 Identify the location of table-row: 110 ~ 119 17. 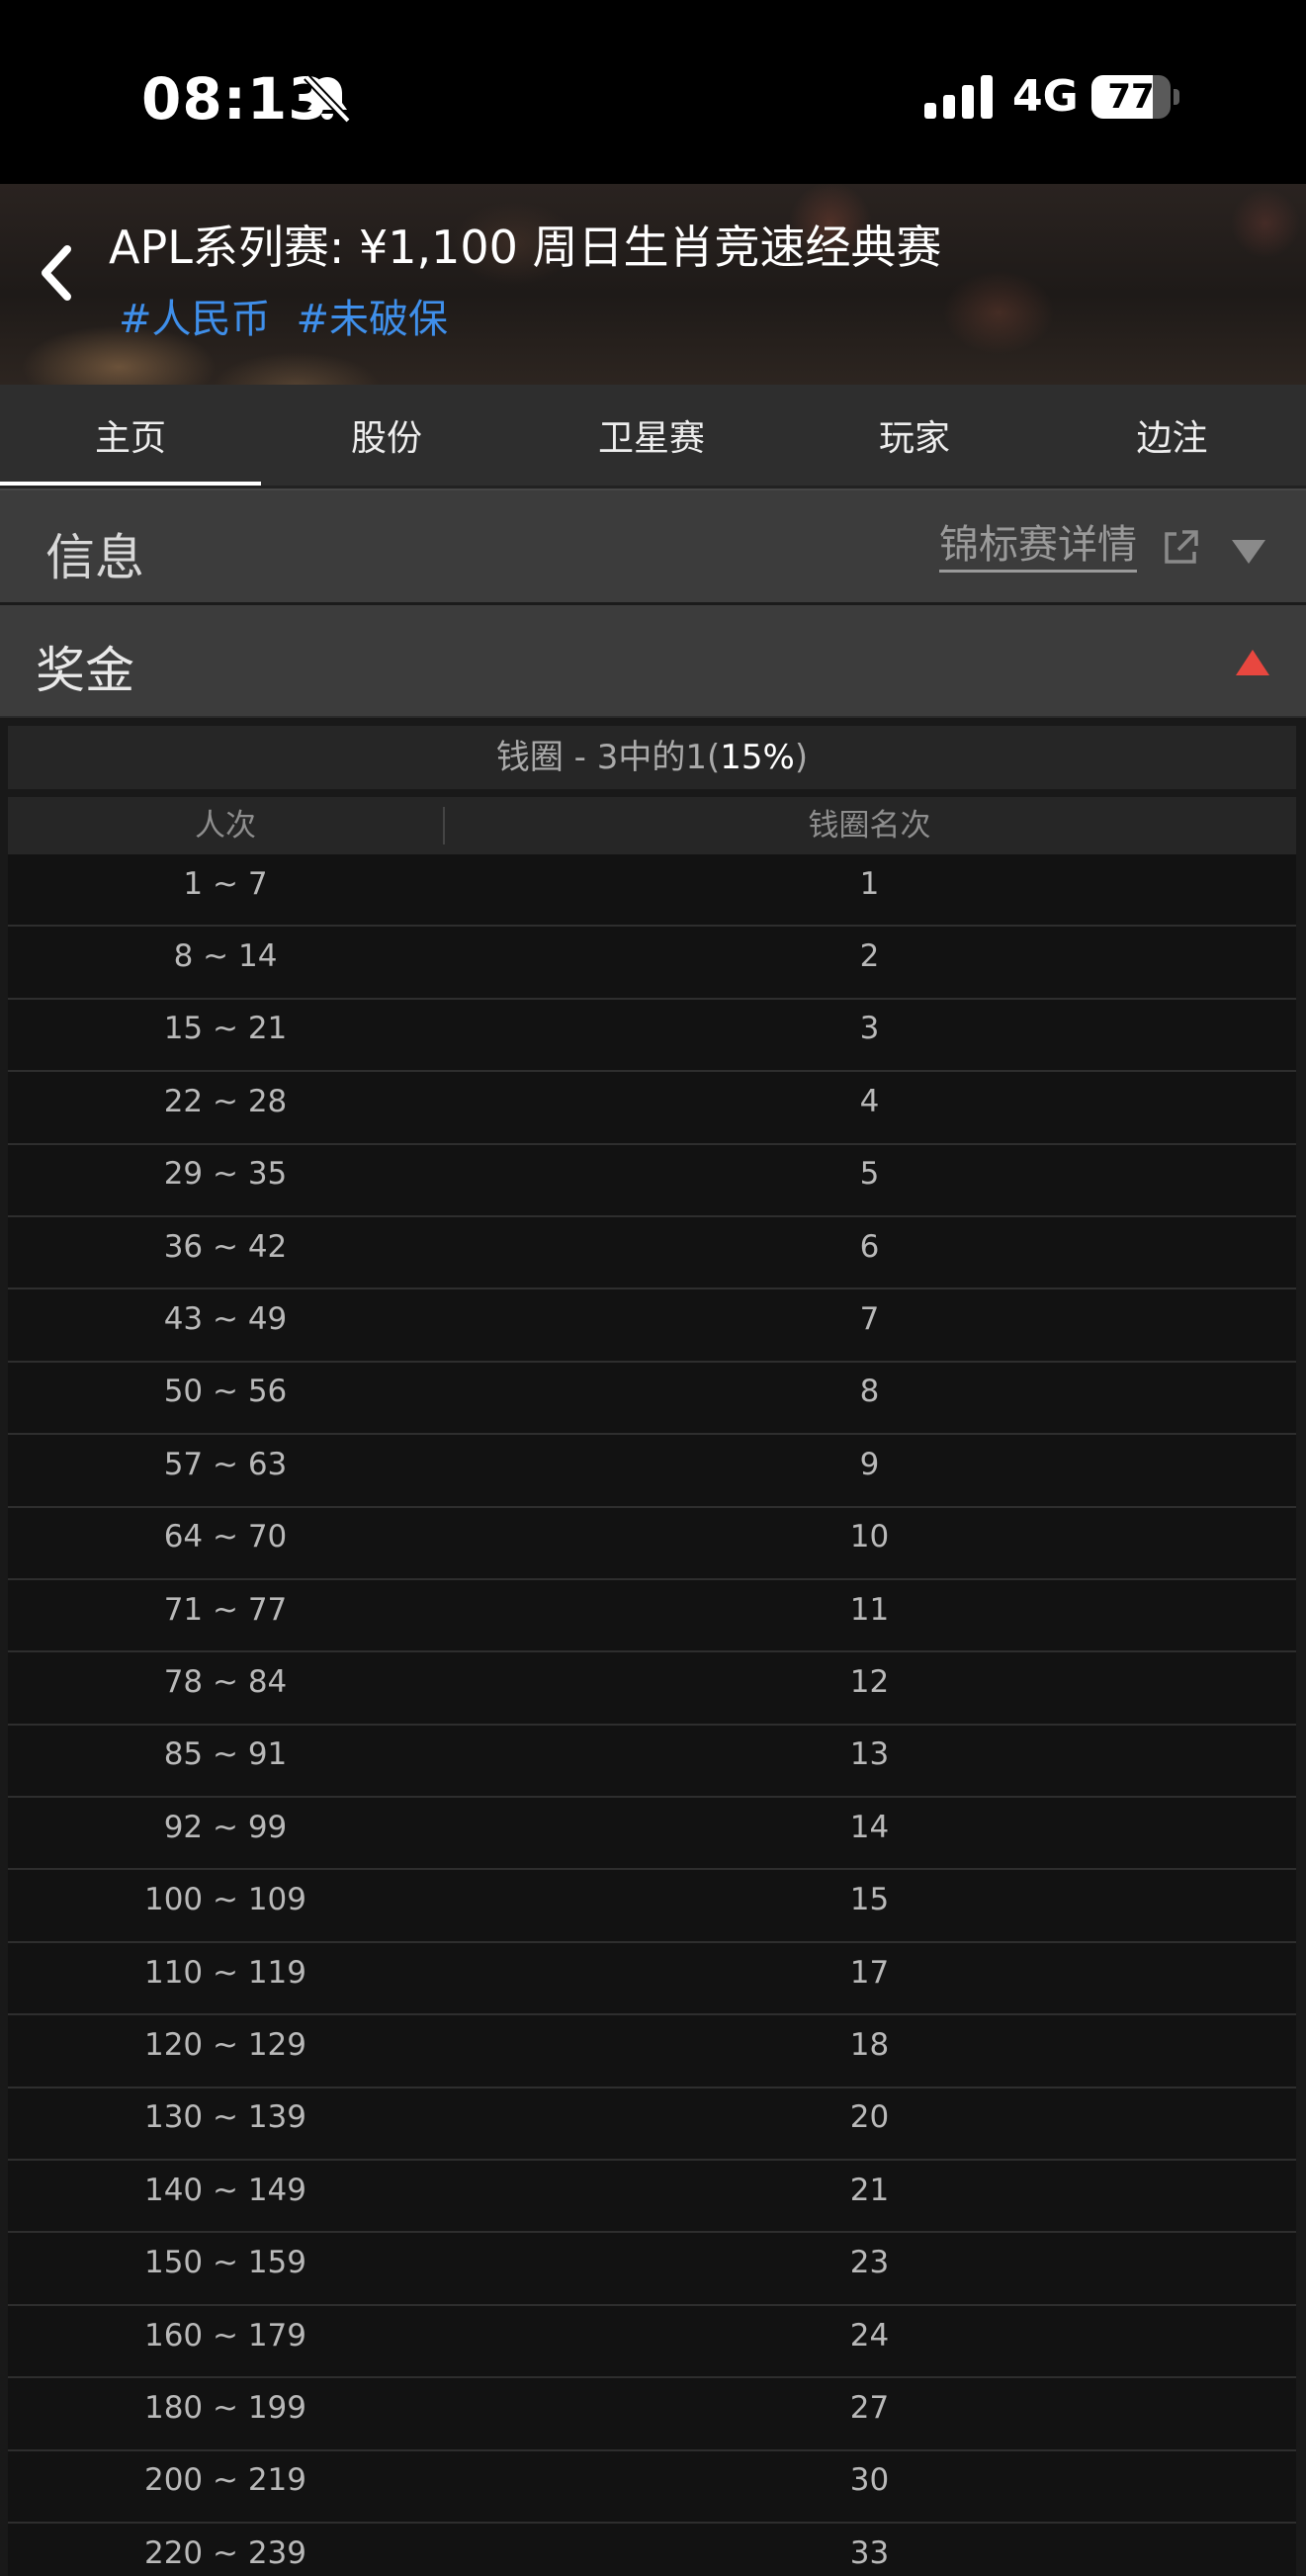
(652, 1979).